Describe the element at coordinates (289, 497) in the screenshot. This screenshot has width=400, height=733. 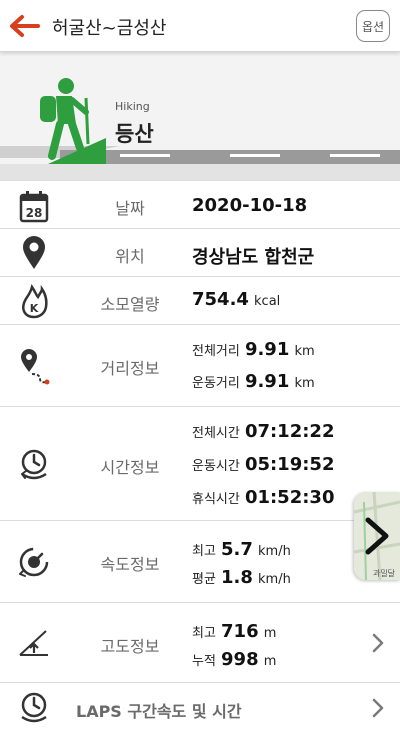
I see `time-rest-value: 01:52:30` at that location.